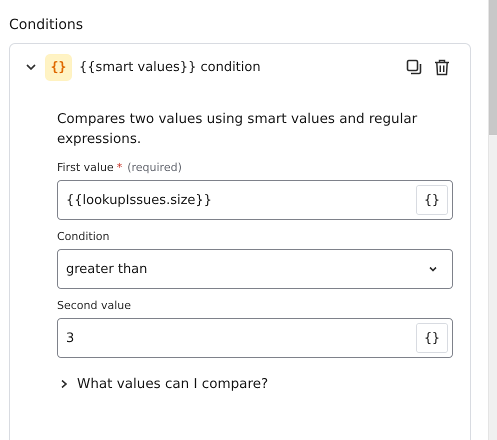 Image resolution: width=497 pixels, height=440 pixels. Describe the element at coordinates (433, 269) in the screenshot. I see `caret-icon` at that location.